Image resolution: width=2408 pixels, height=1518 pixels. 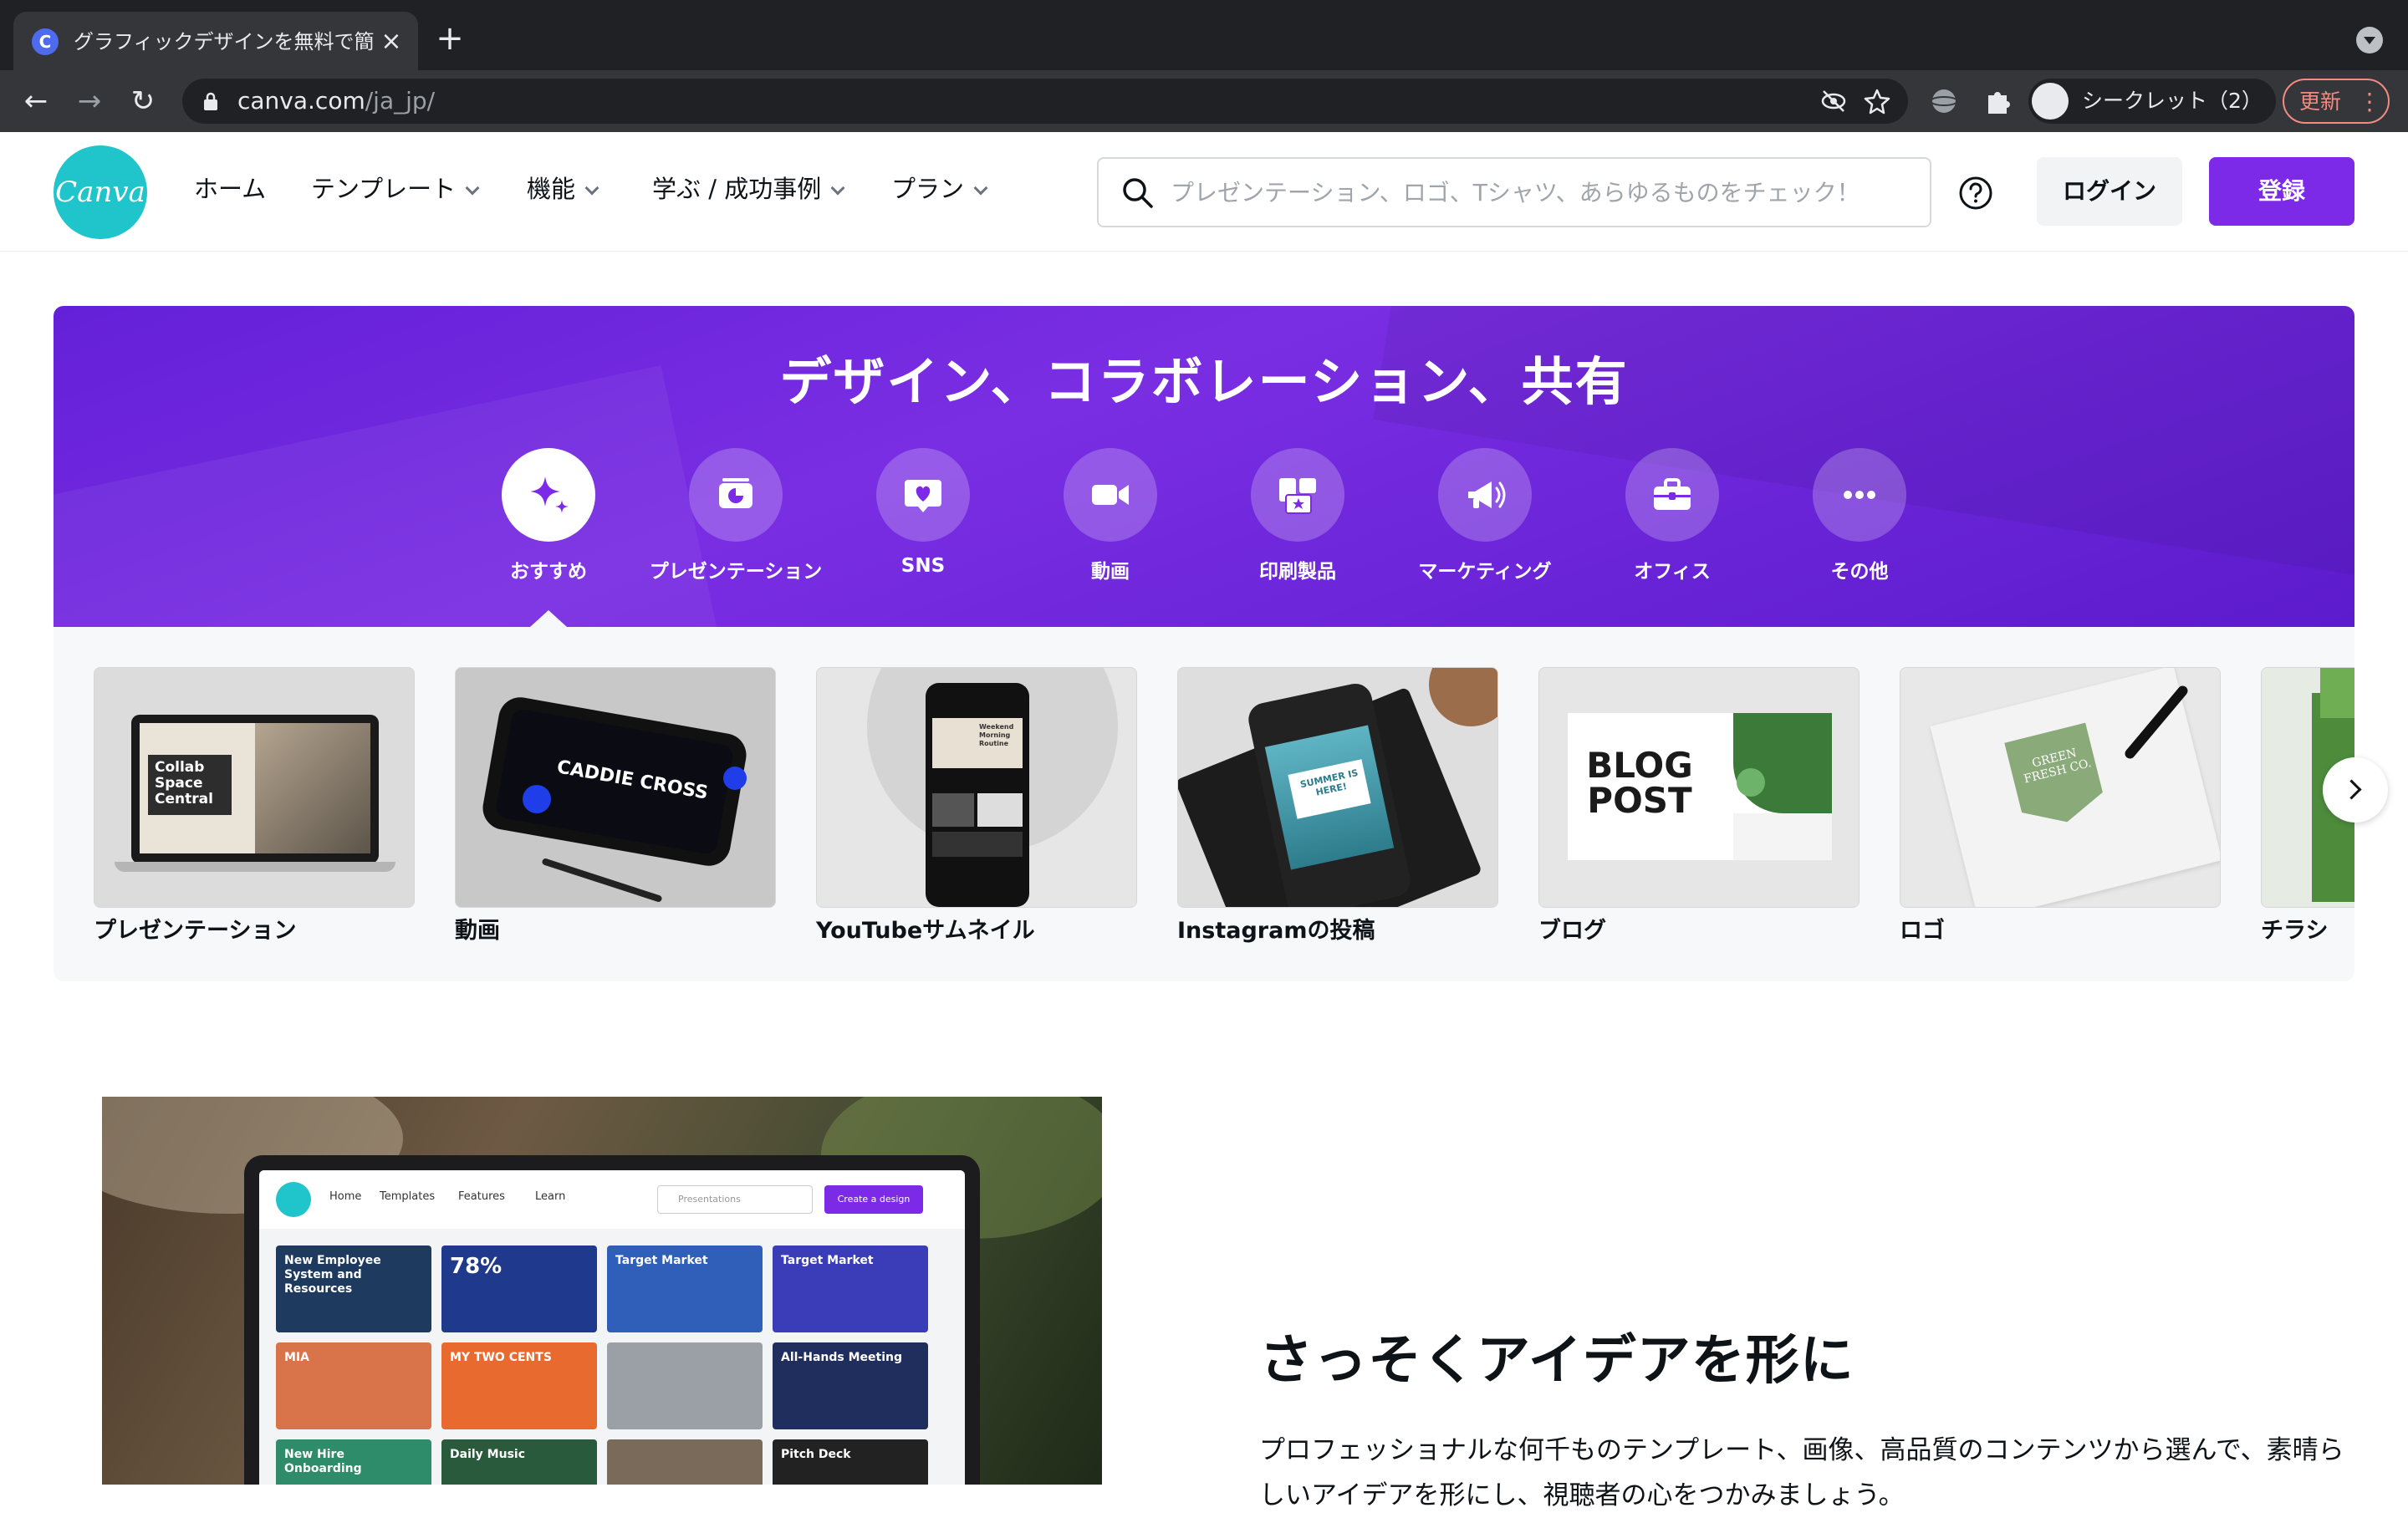 I want to click on nav-plans: プラン, so click(x=940, y=189).